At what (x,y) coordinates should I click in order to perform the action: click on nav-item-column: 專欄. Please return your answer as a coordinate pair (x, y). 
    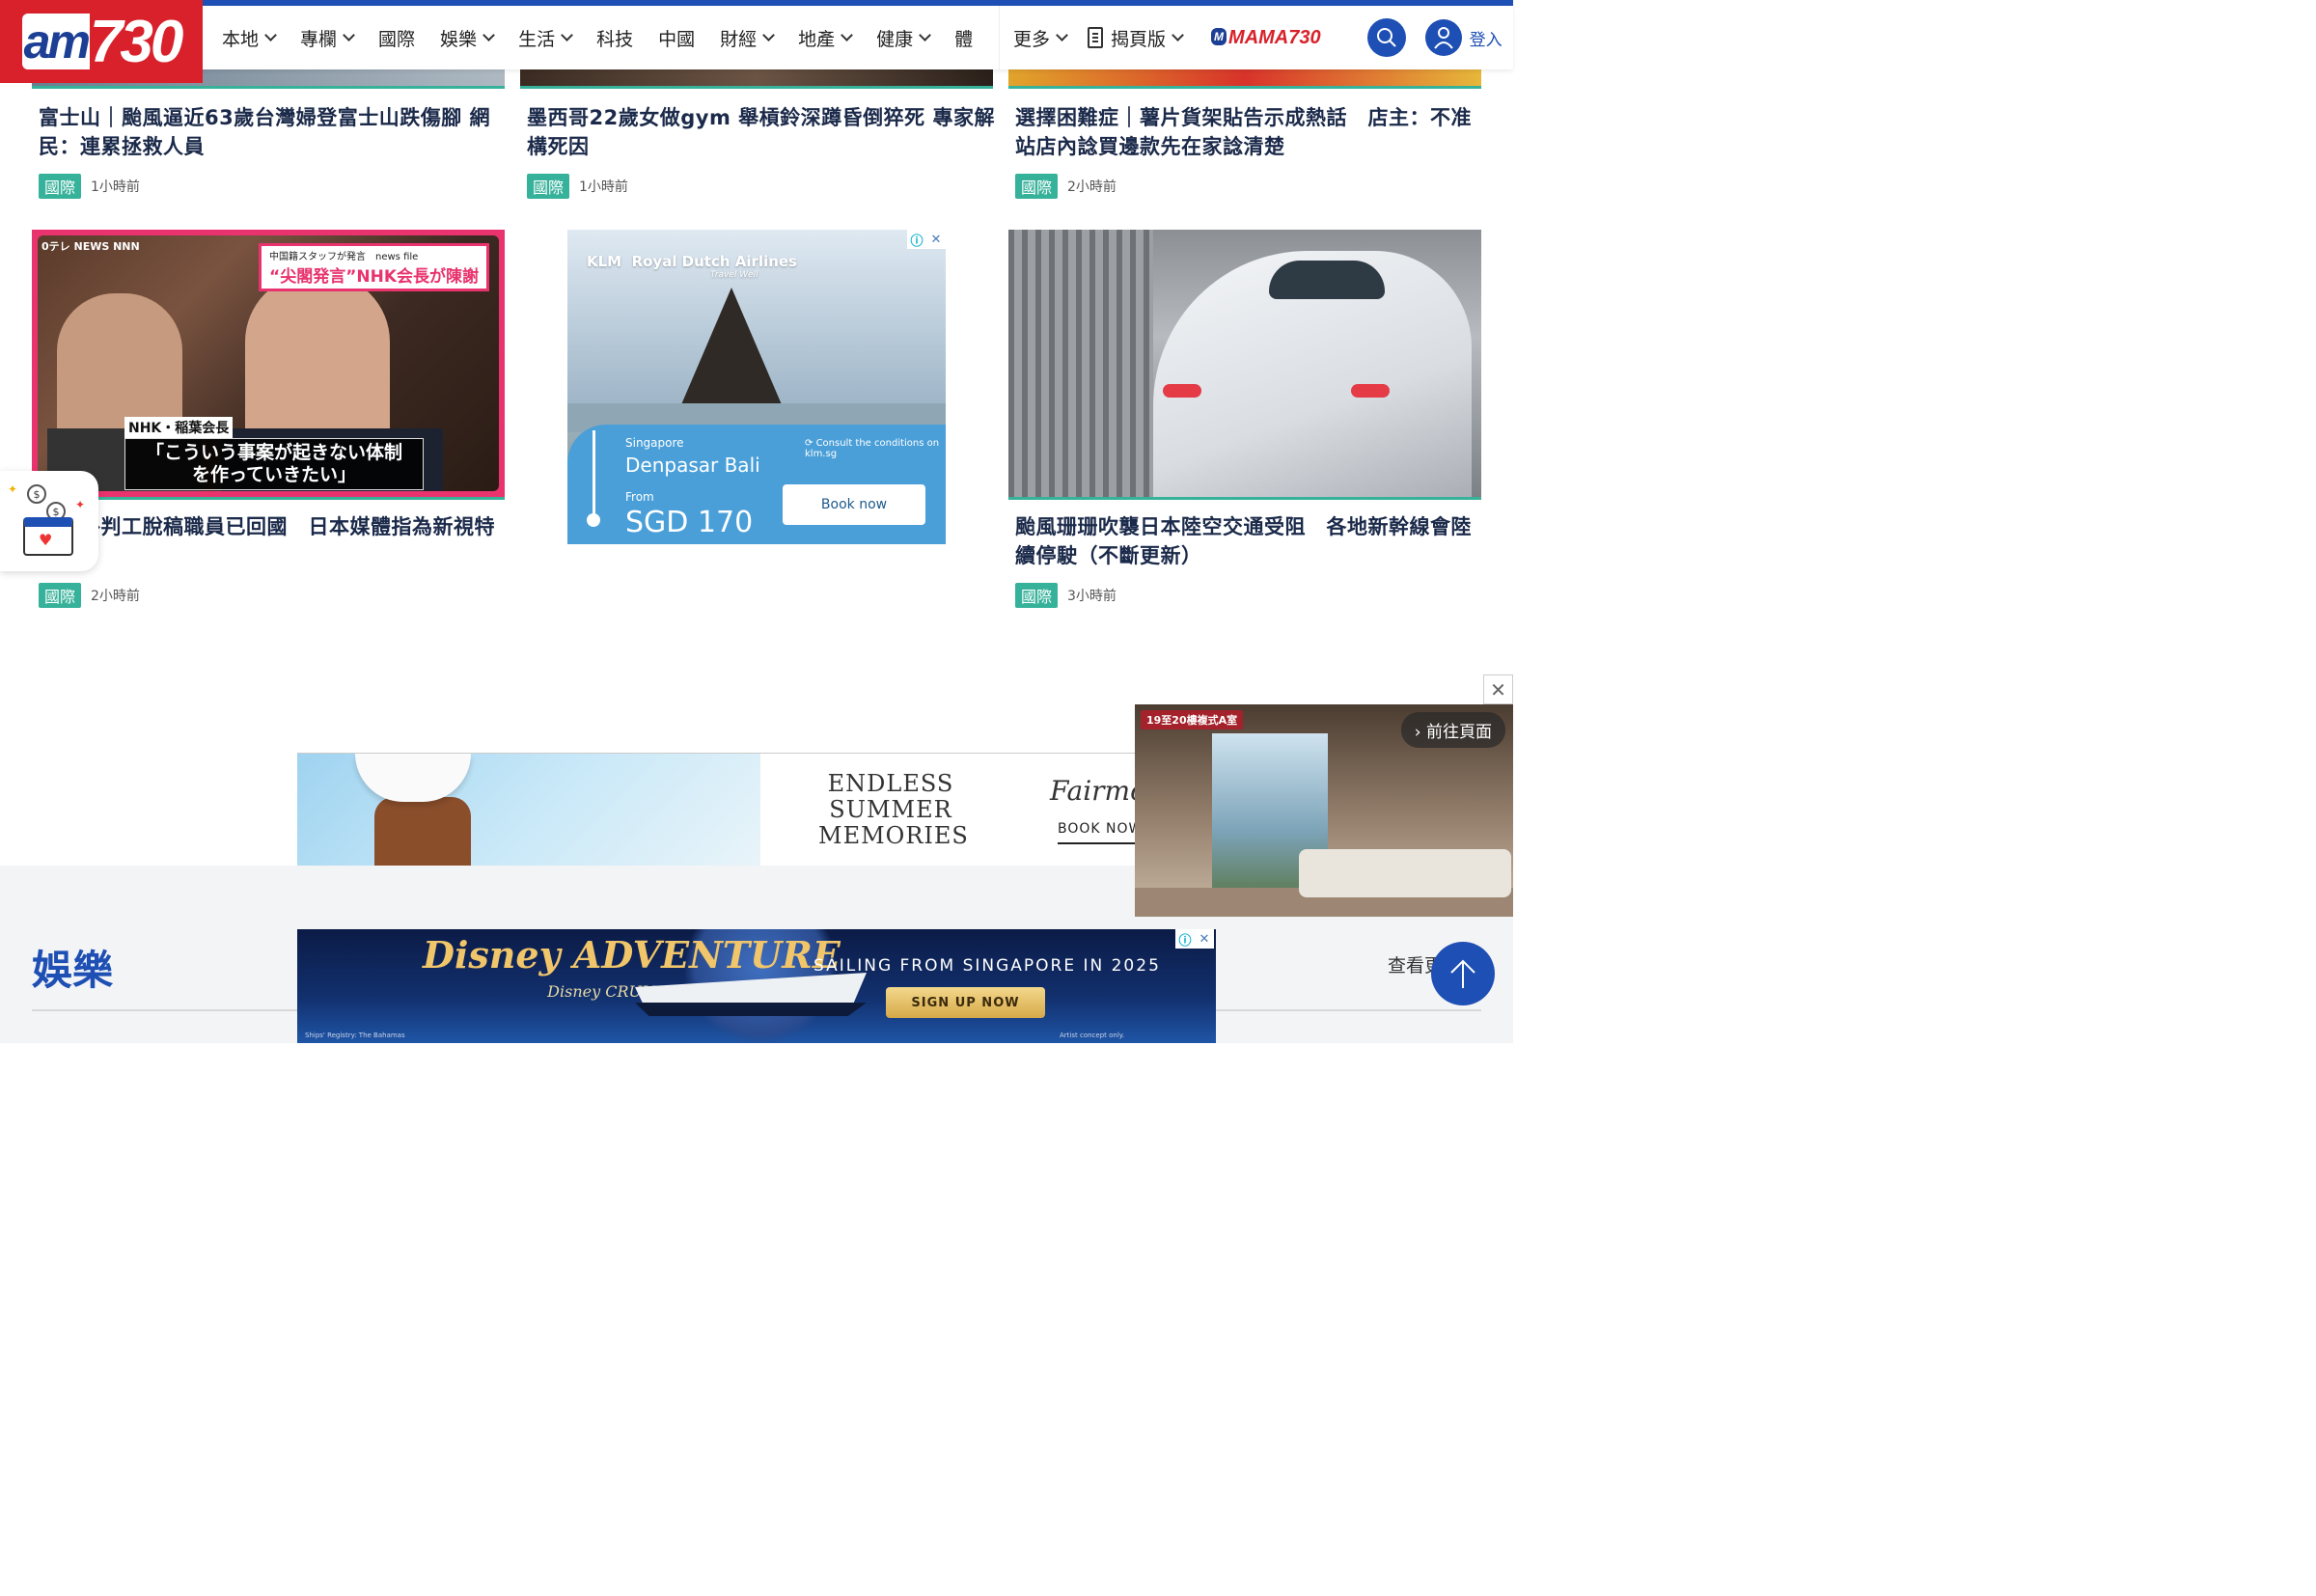
    Looking at the image, I should click on (327, 38).